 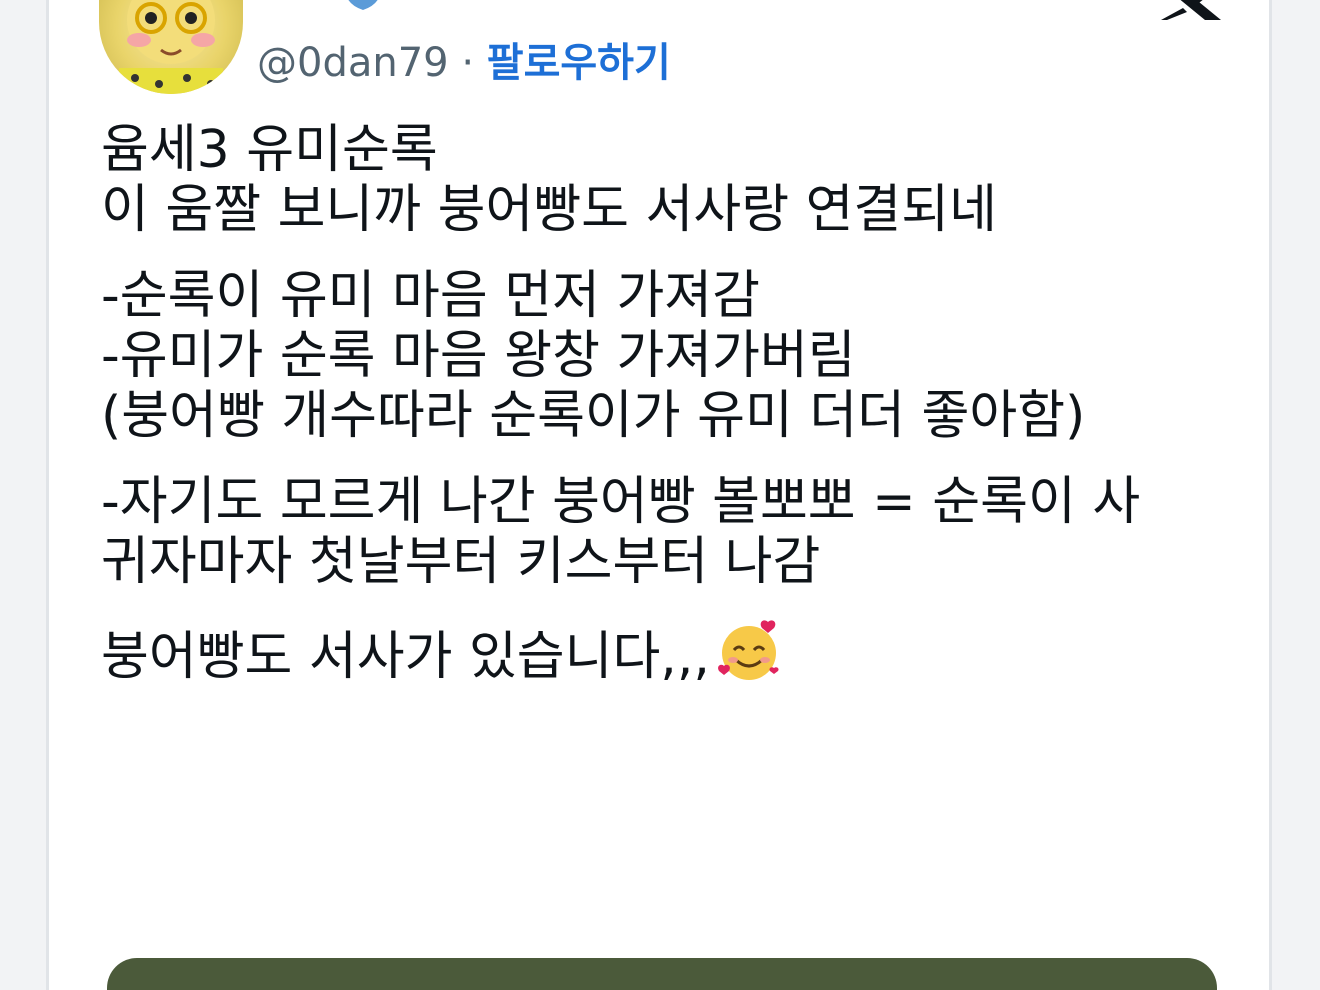 I want to click on avatar-image, so click(x=171, y=47).